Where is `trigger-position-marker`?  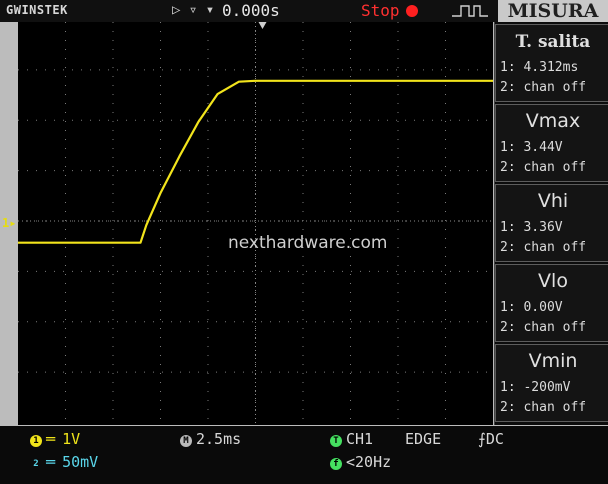
trigger-position-marker is located at coordinates (262, 25).